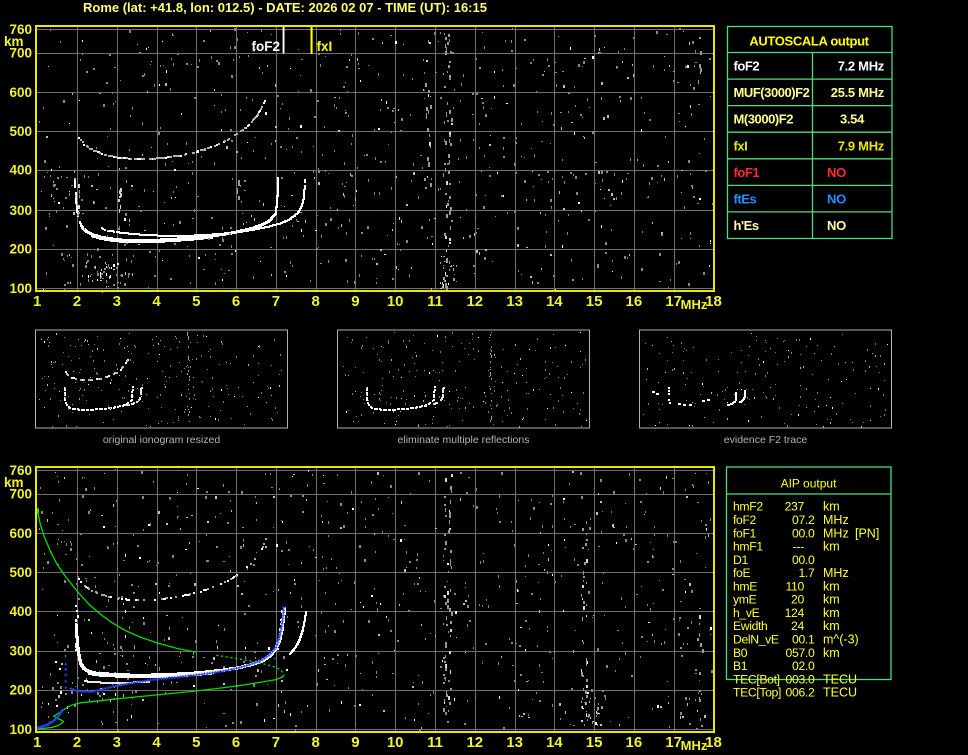 This screenshot has width=968, height=755. Describe the element at coordinates (797, 626) in the screenshot. I see `svg-text: 24` at that location.